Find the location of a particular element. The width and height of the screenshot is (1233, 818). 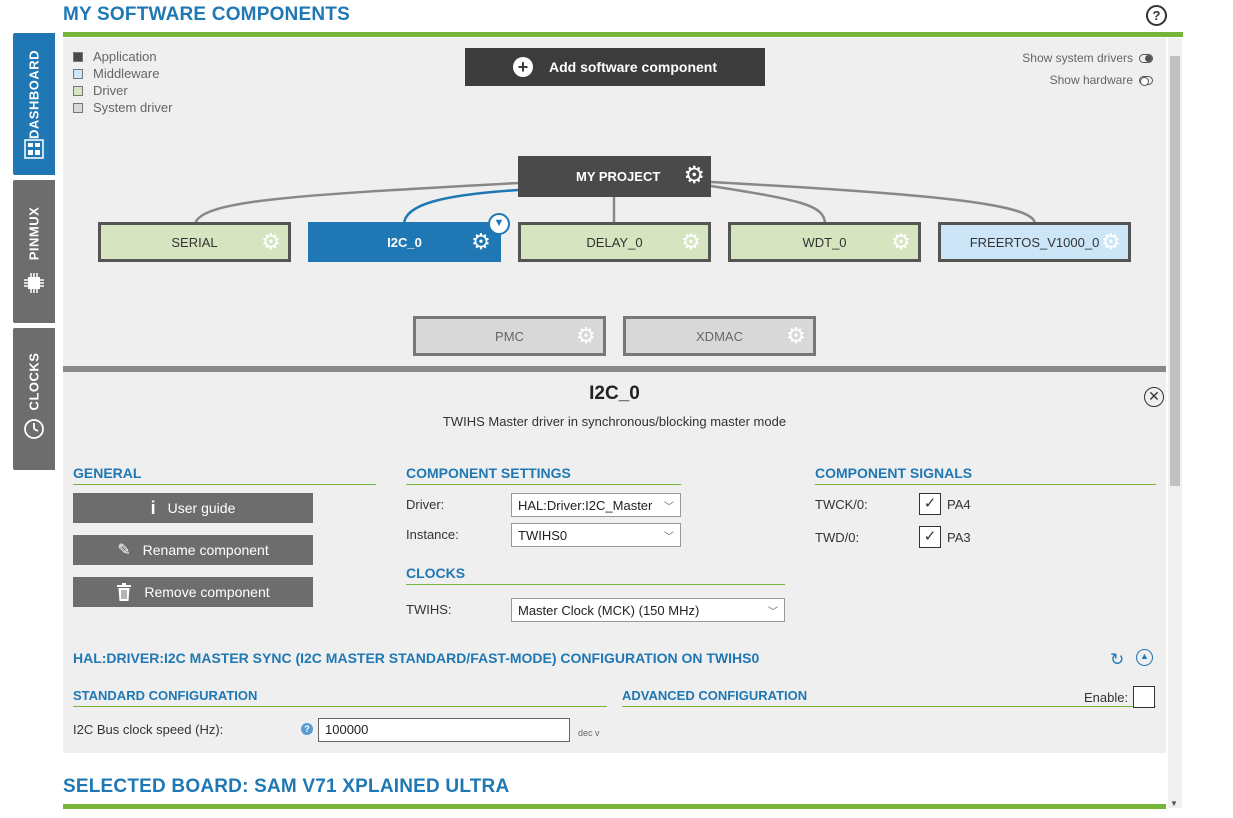

component-signals-heading: COMPONENT SIGNALS is located at coordinates (985, 475).